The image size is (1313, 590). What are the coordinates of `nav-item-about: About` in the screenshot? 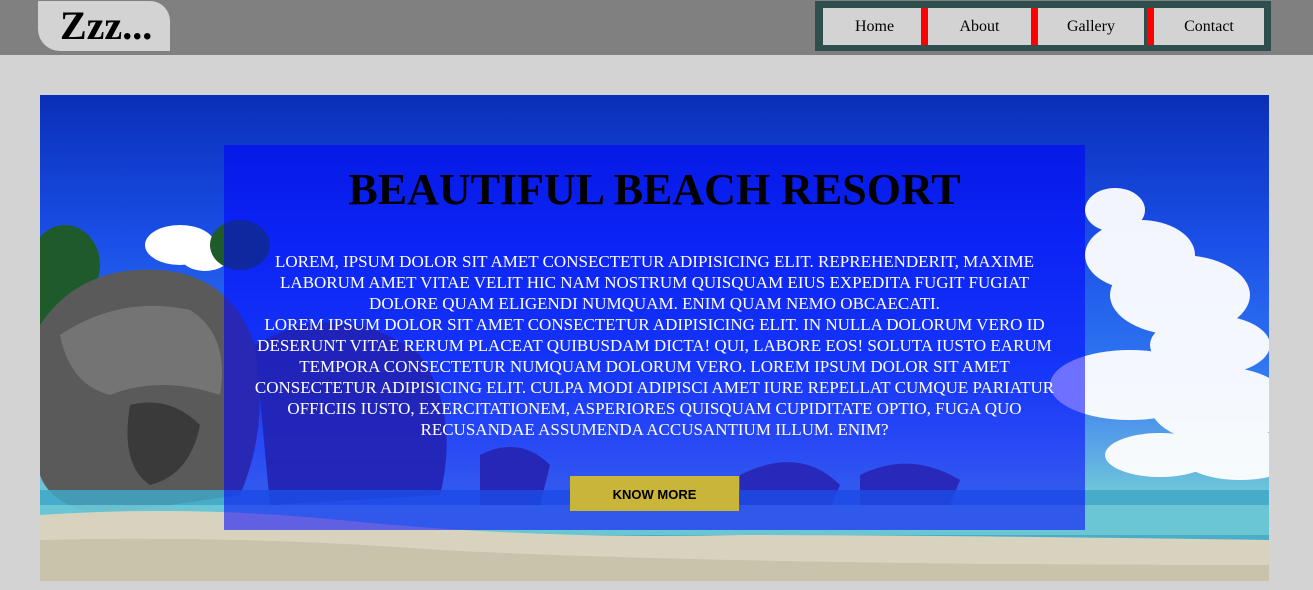 It's located at (979, 26).